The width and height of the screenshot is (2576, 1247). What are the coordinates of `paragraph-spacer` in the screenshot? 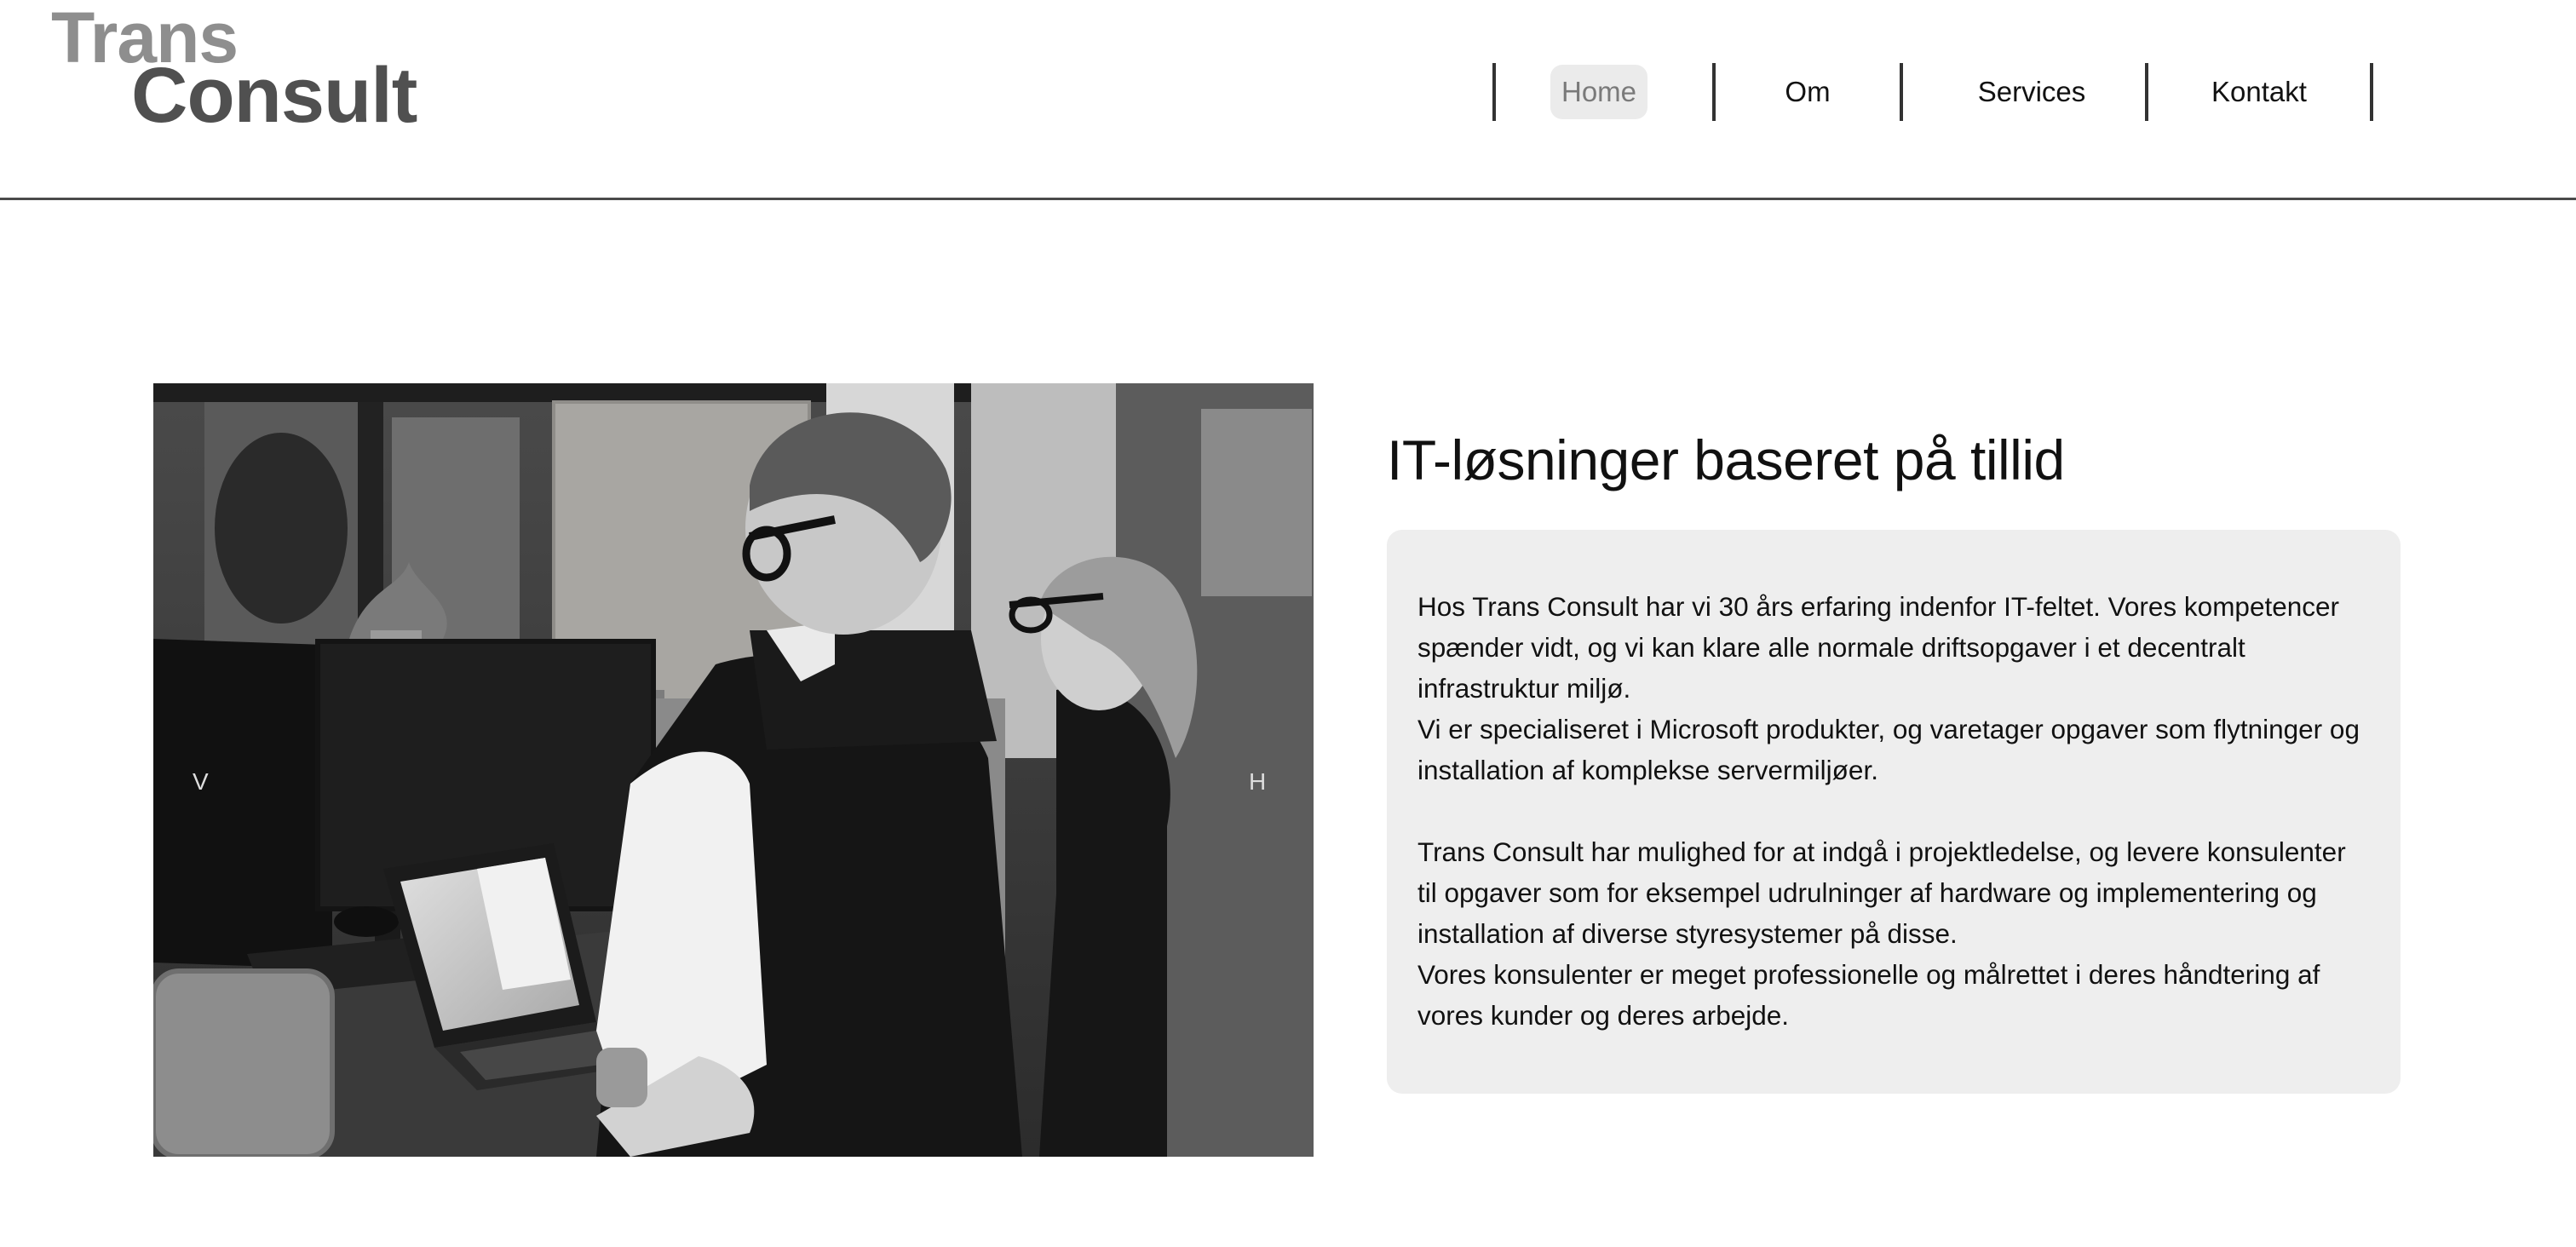 It's located at (1893, 811).